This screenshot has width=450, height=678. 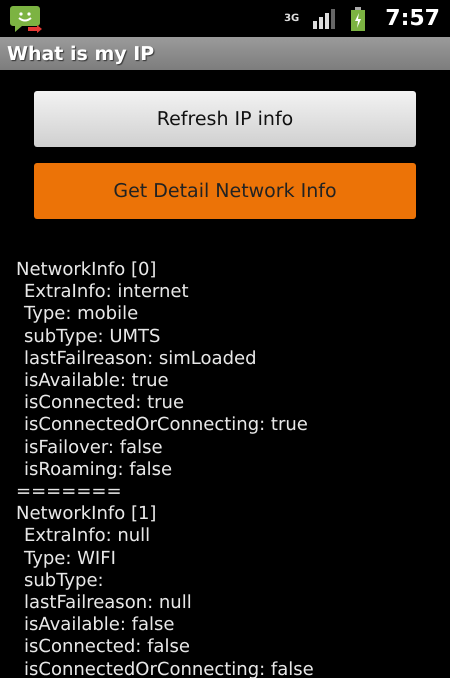 What do you see at coordinates (70, 559) in the screenshot?
I see `info-line: Type: WIFI` at bounding box center [70, 559].